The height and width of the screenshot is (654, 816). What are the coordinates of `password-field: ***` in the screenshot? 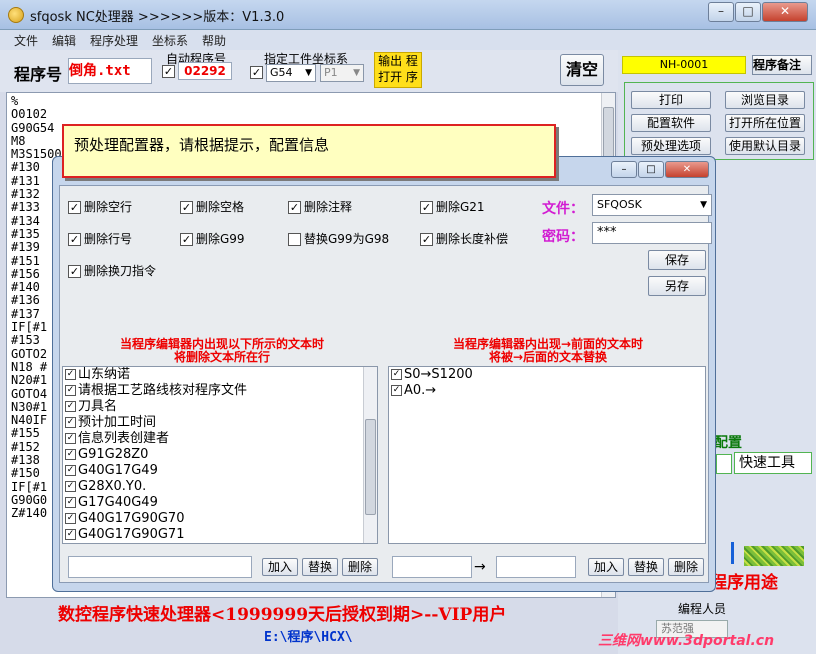 It's located at (652, 233).